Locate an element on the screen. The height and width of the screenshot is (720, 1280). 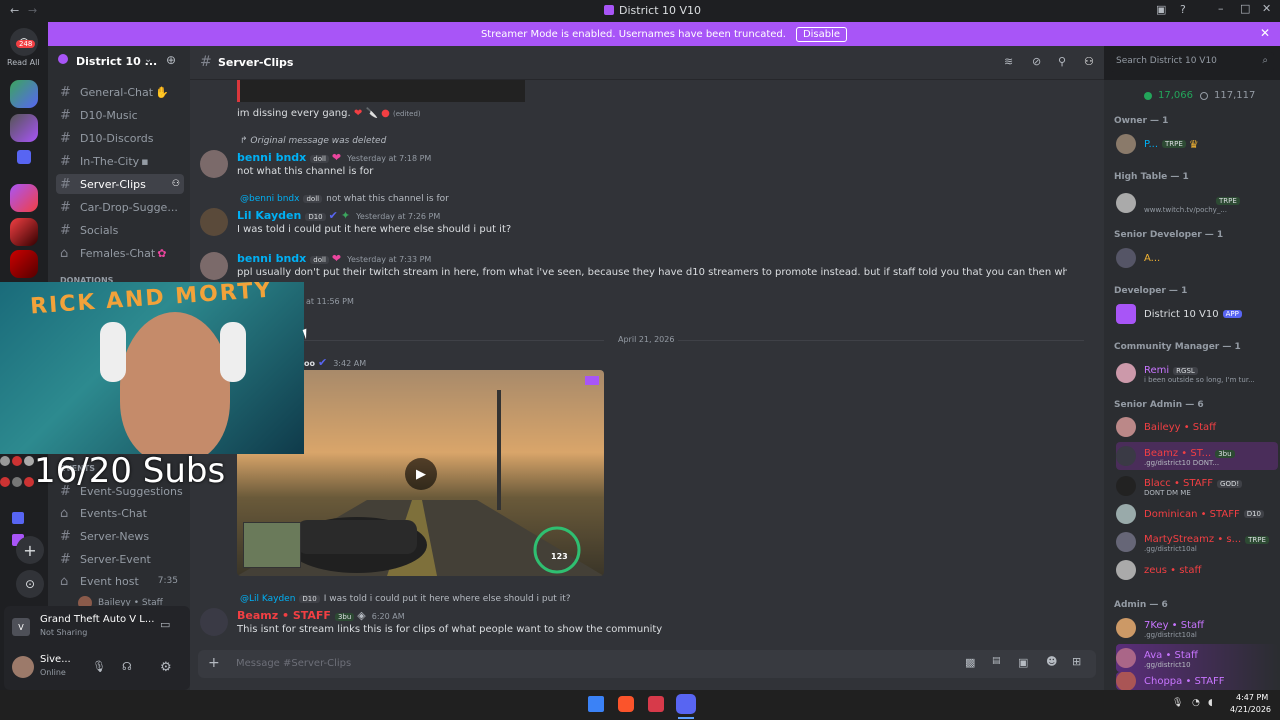
channel-general-chat: # General-Chat ✋ is located at coordinates (120, 92).